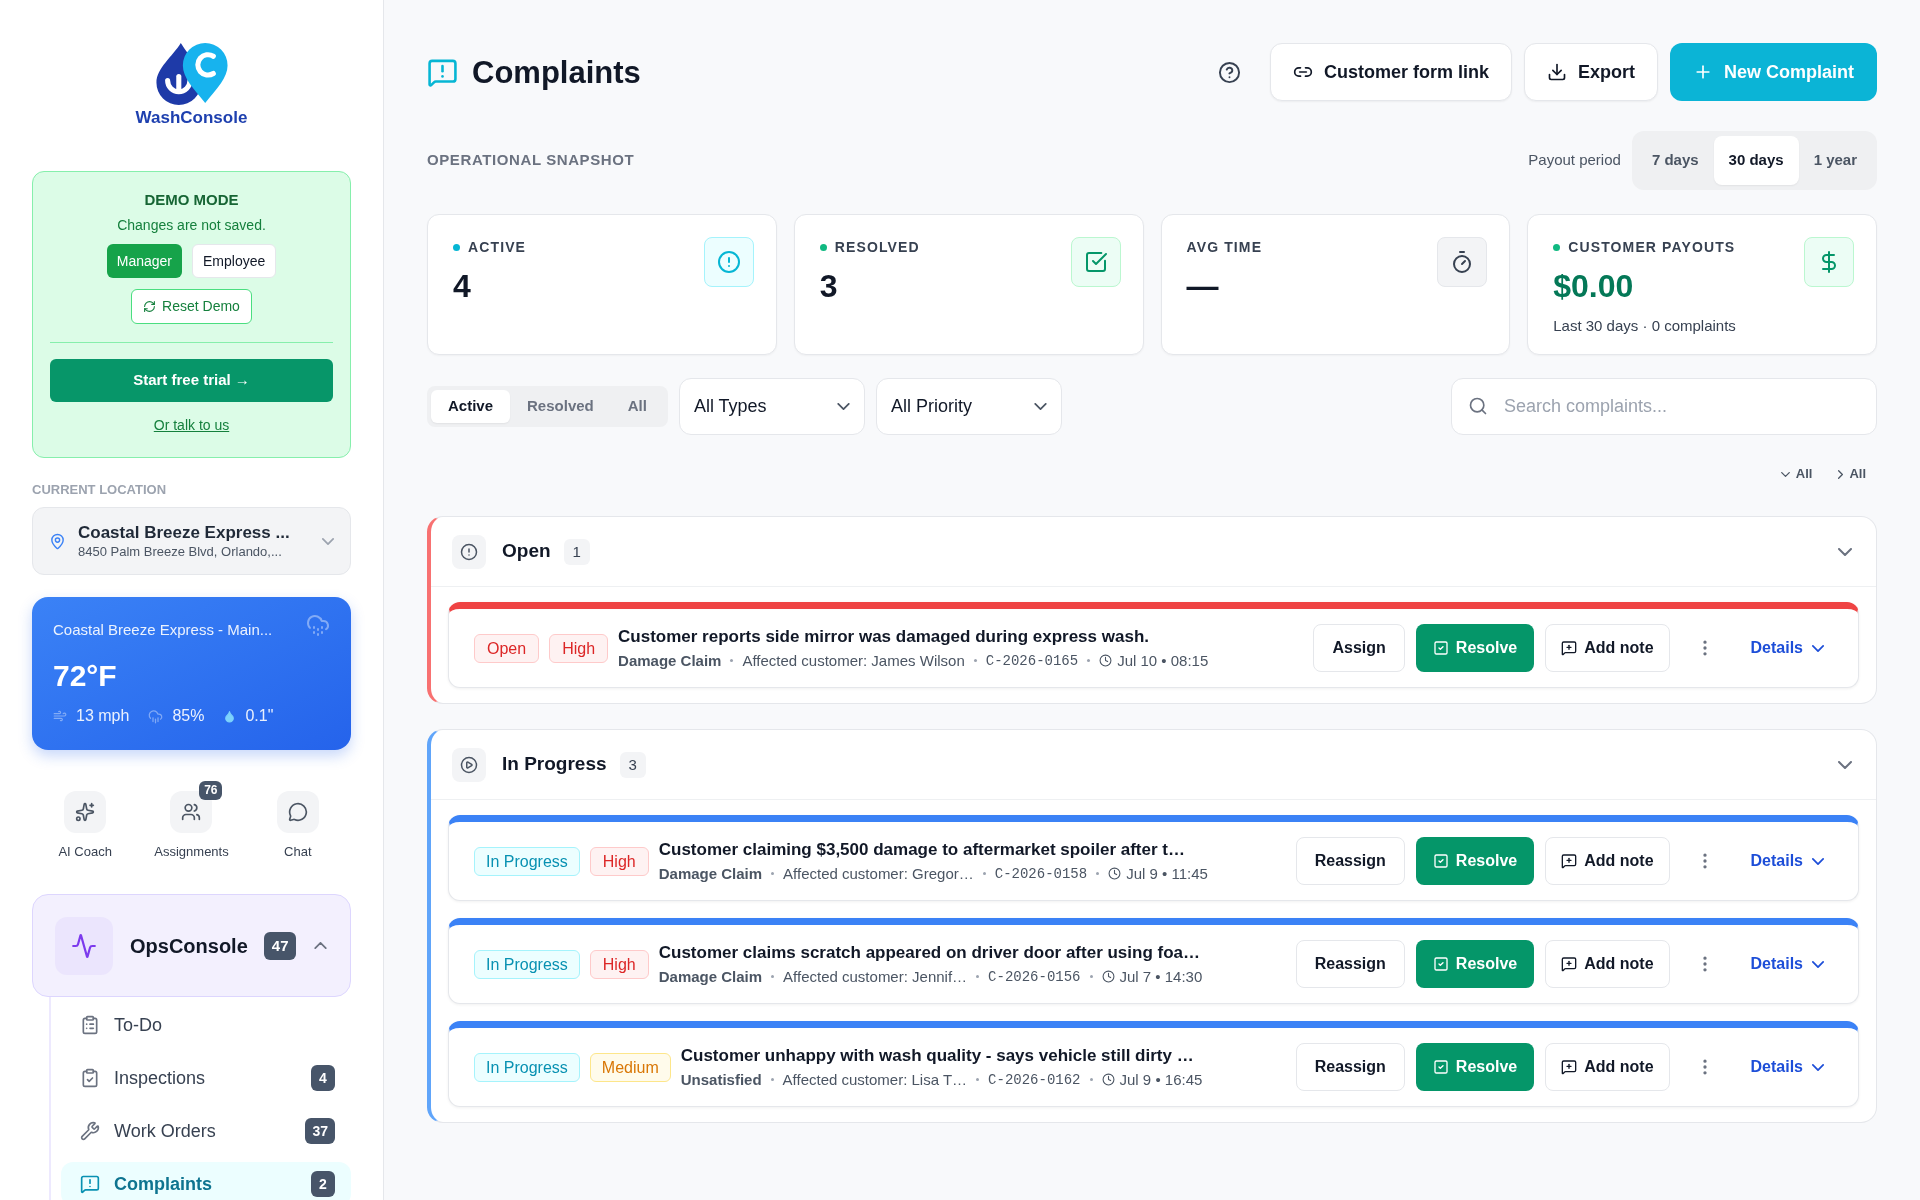 This screenshot has width=1920, height=1200. What do you see at coordinates (1229, 72) in the screenshot?
I see `help-icon` at bounding box center [1229, 72].